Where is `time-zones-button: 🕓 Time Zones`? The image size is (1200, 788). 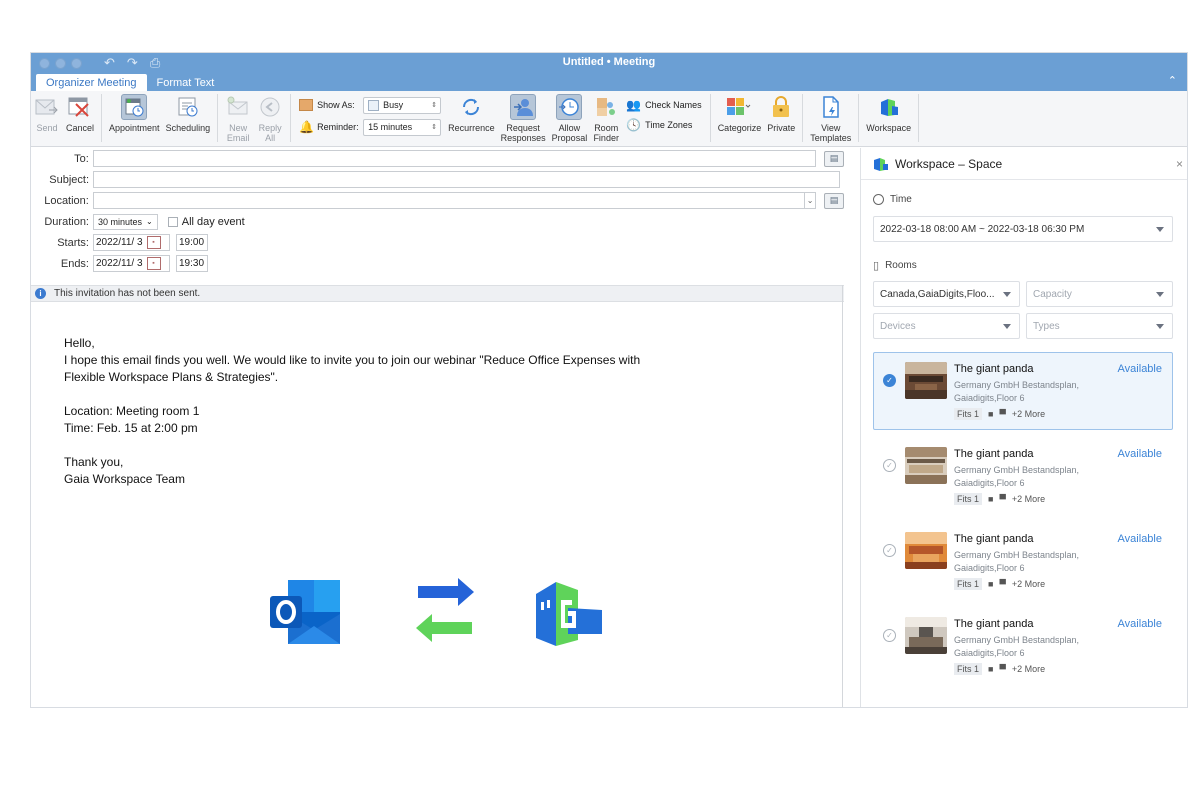
time-zones-button: 🕓 Time Zones is located at coordinates (663, 125).